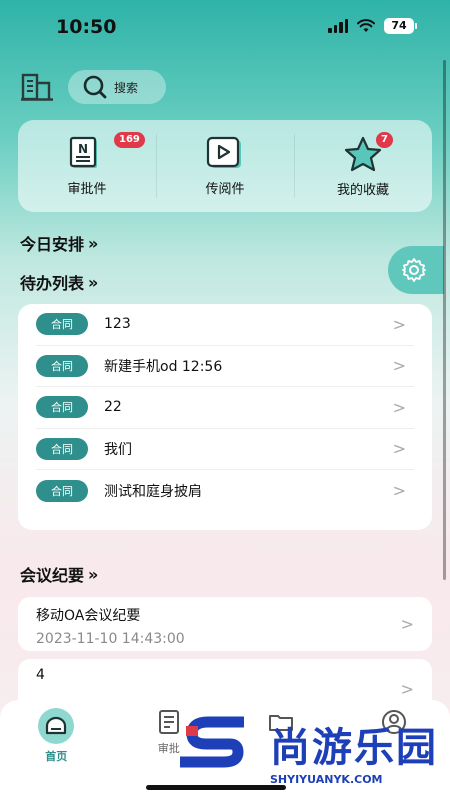 The height and width of the screenshot is (800, 450). I want to click on shortcut-circulation: 传阅件, so click(225, 166).